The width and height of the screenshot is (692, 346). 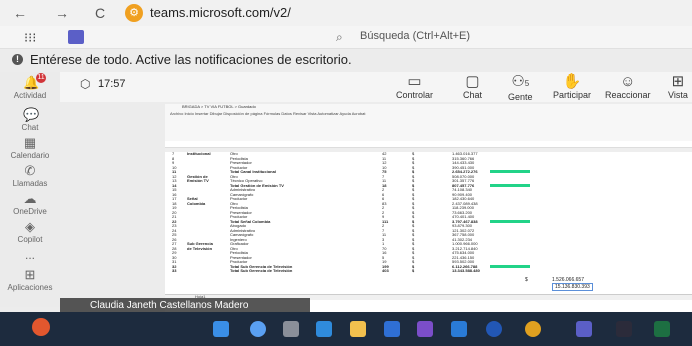 I want to click on smile-icon: ☺, so click(x=628, y=81).